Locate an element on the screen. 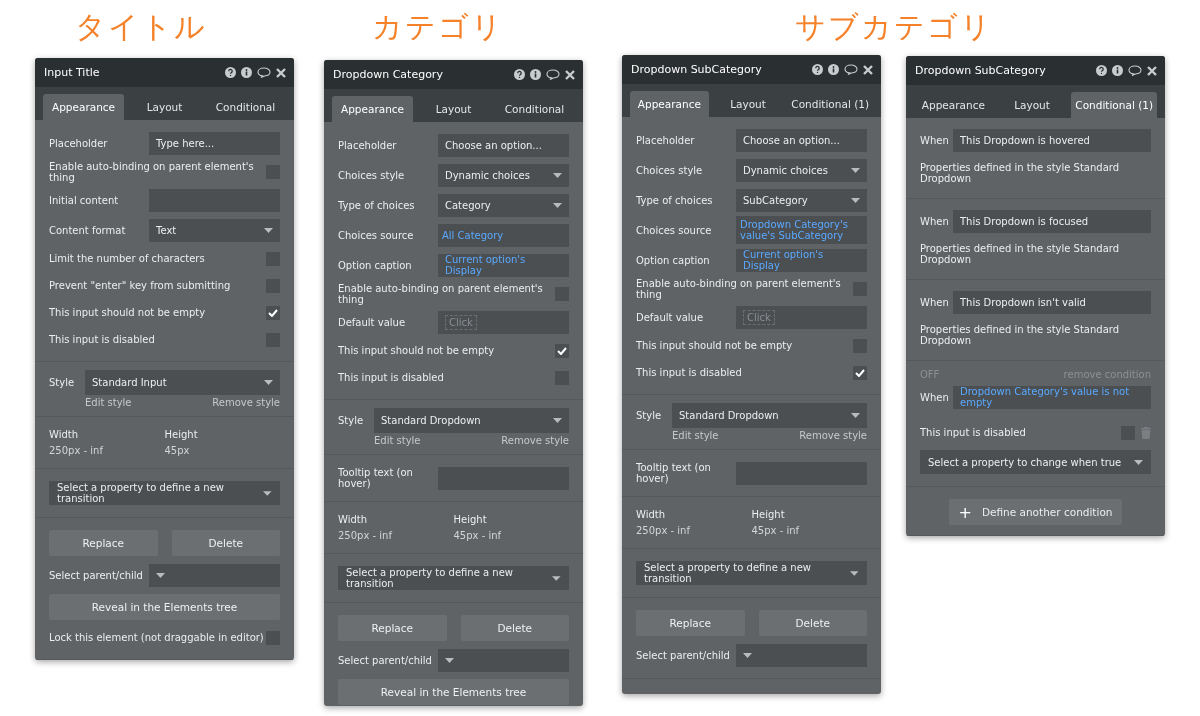 This screenshot has height=716, width=1200. field-label: Default value is located at coordinates (372, 322).